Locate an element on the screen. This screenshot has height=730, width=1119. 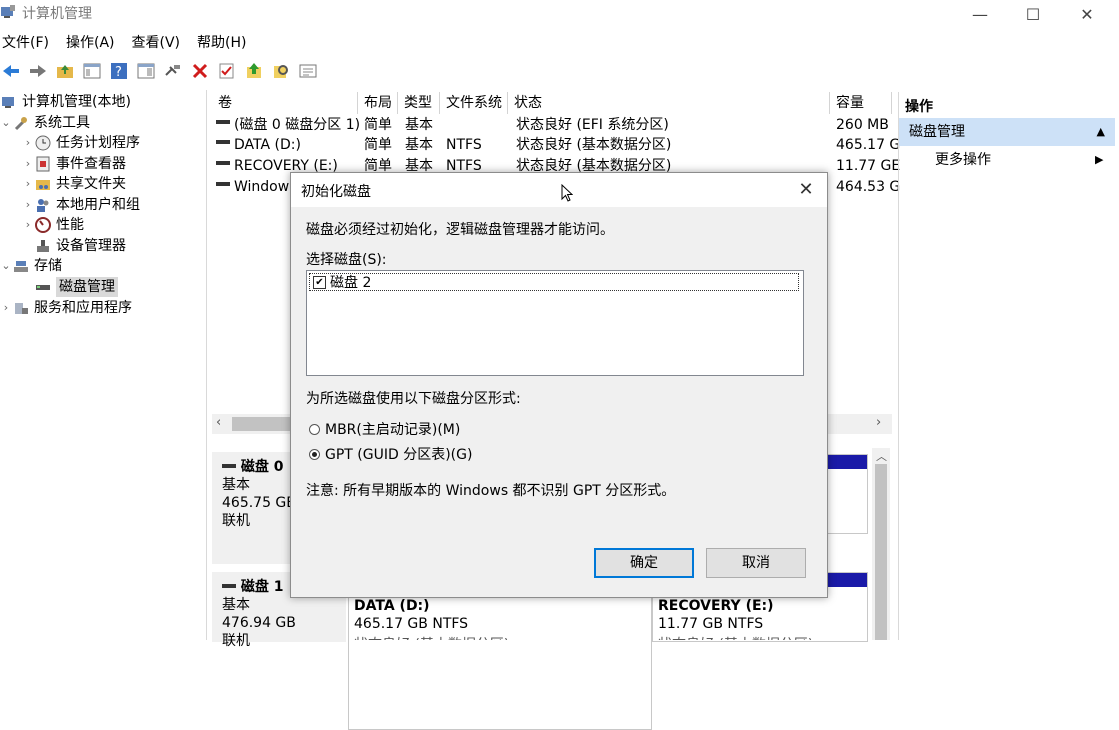
scroll-up-icon: ︿ is located at coordinates (881, 456).